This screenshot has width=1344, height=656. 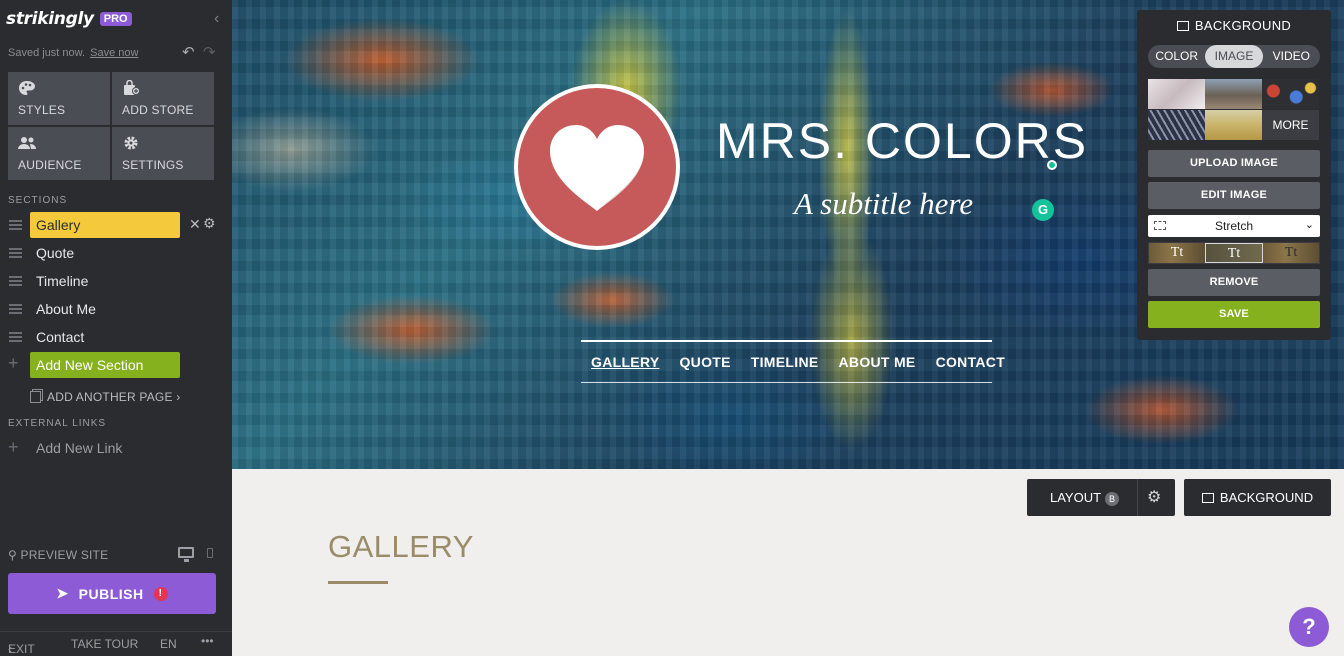 I want to click on audience-button: AUDIENCE, so click(x=59, y=153).